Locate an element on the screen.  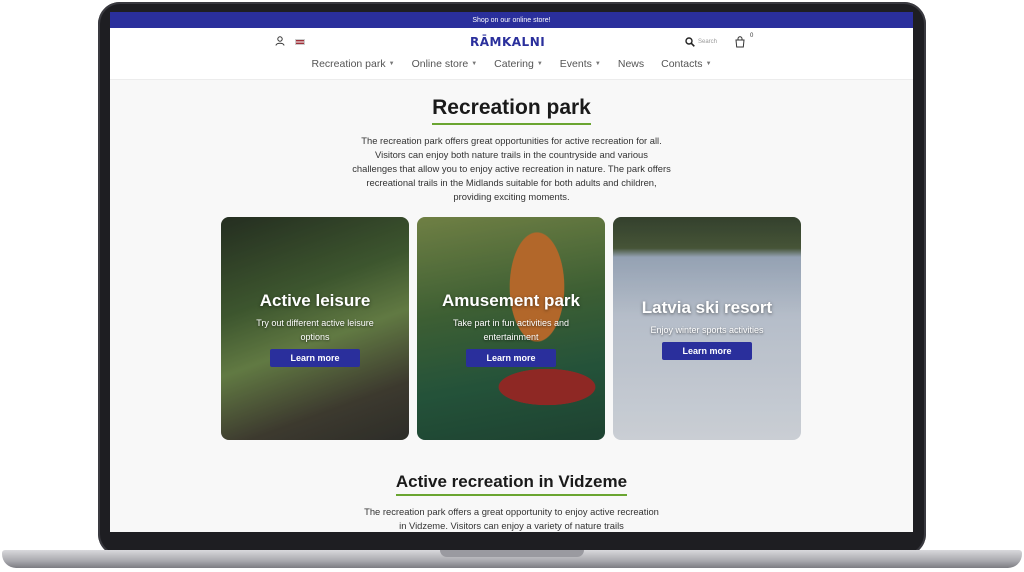
nav-item-online-store: Online store ▼ is located at coordinates (445, 64).